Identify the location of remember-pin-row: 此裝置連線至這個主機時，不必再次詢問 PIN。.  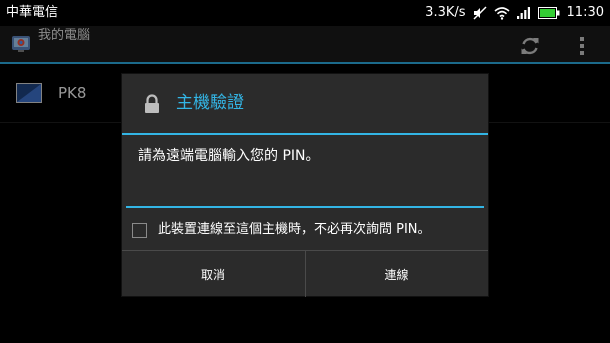
(305, 232).